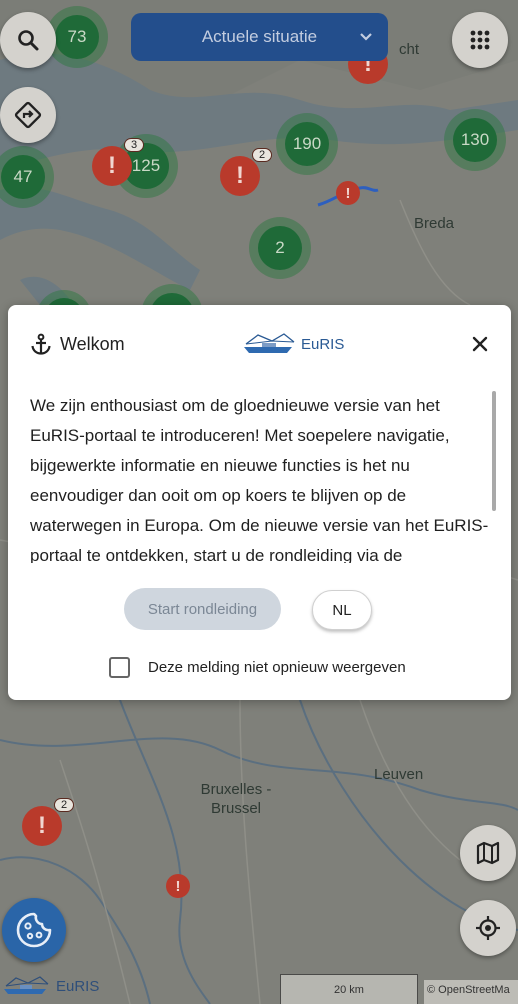 Image resolution: width=518 pixels, height=1004 pixels. I want to click on locate-button, so click(488, 928).